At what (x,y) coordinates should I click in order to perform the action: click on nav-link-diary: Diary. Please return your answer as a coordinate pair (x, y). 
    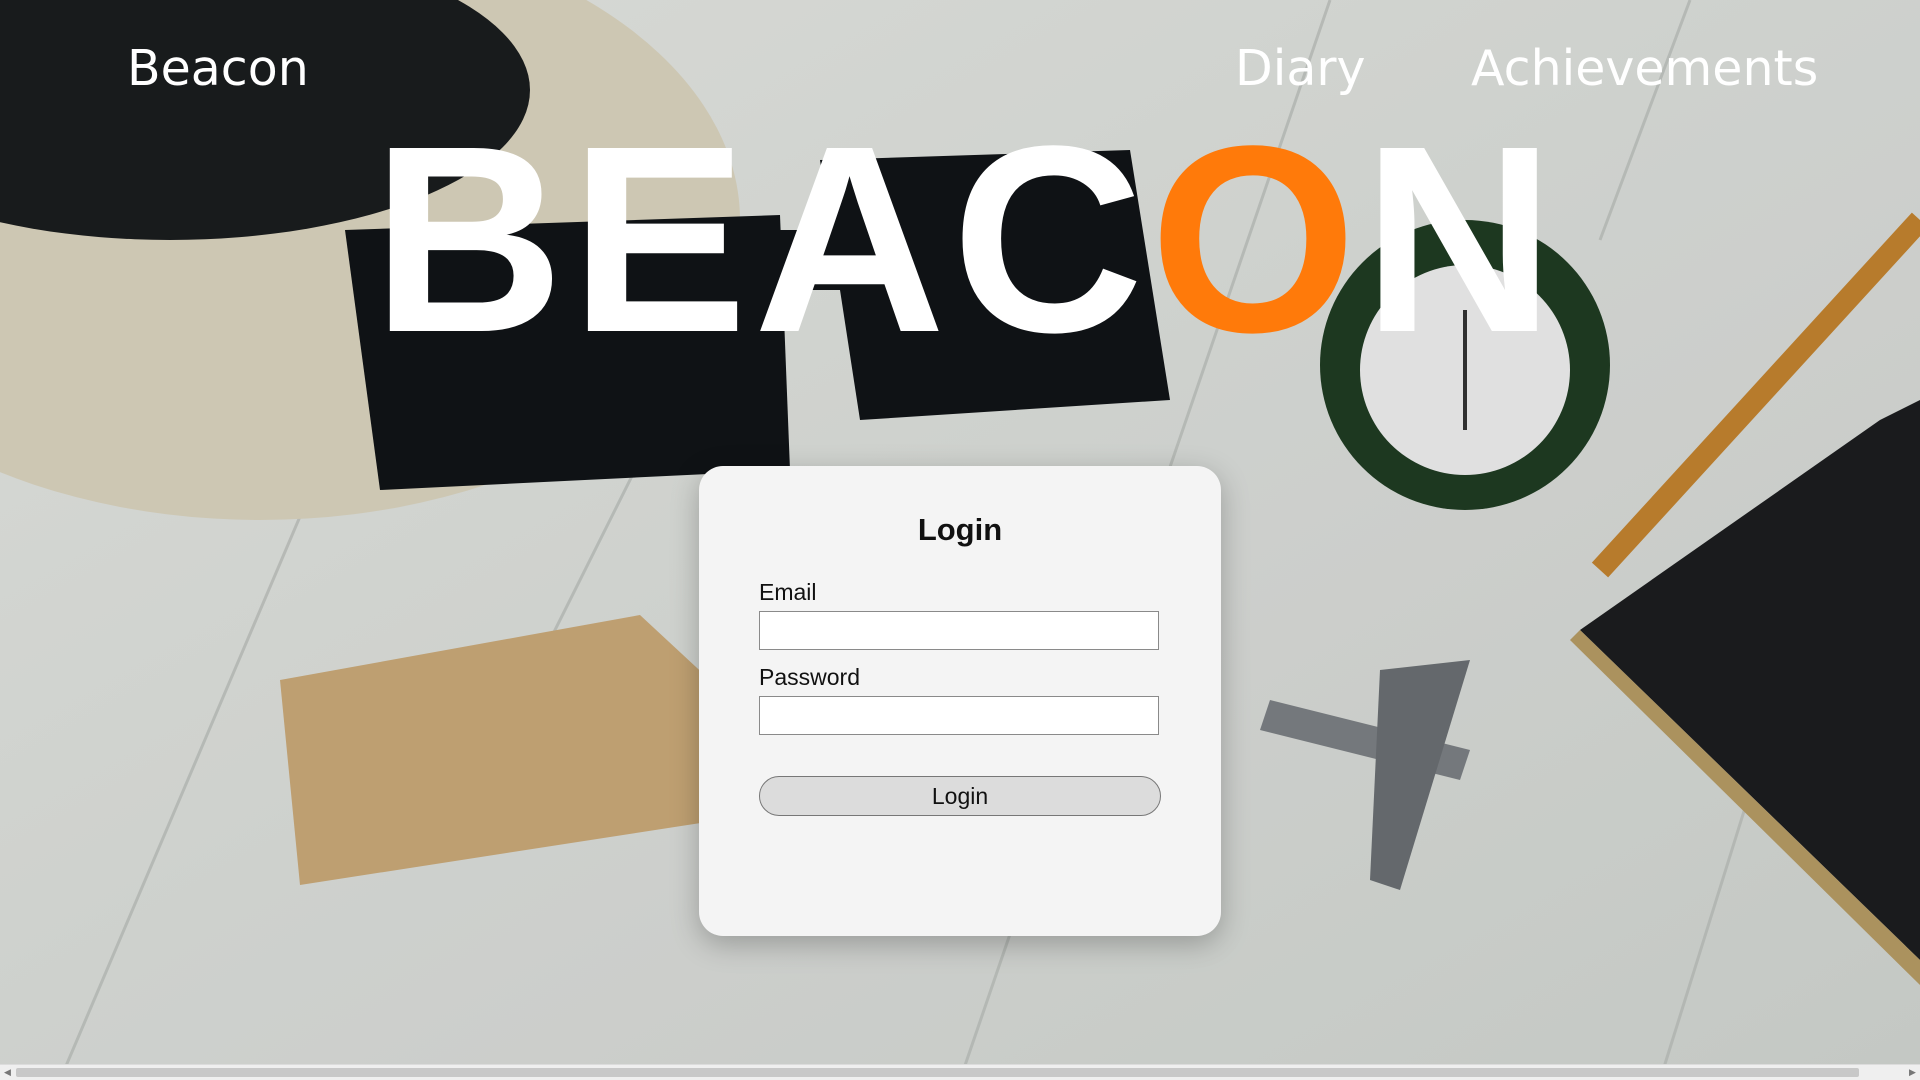
    Looking at the image, I should click on (1300, 68).